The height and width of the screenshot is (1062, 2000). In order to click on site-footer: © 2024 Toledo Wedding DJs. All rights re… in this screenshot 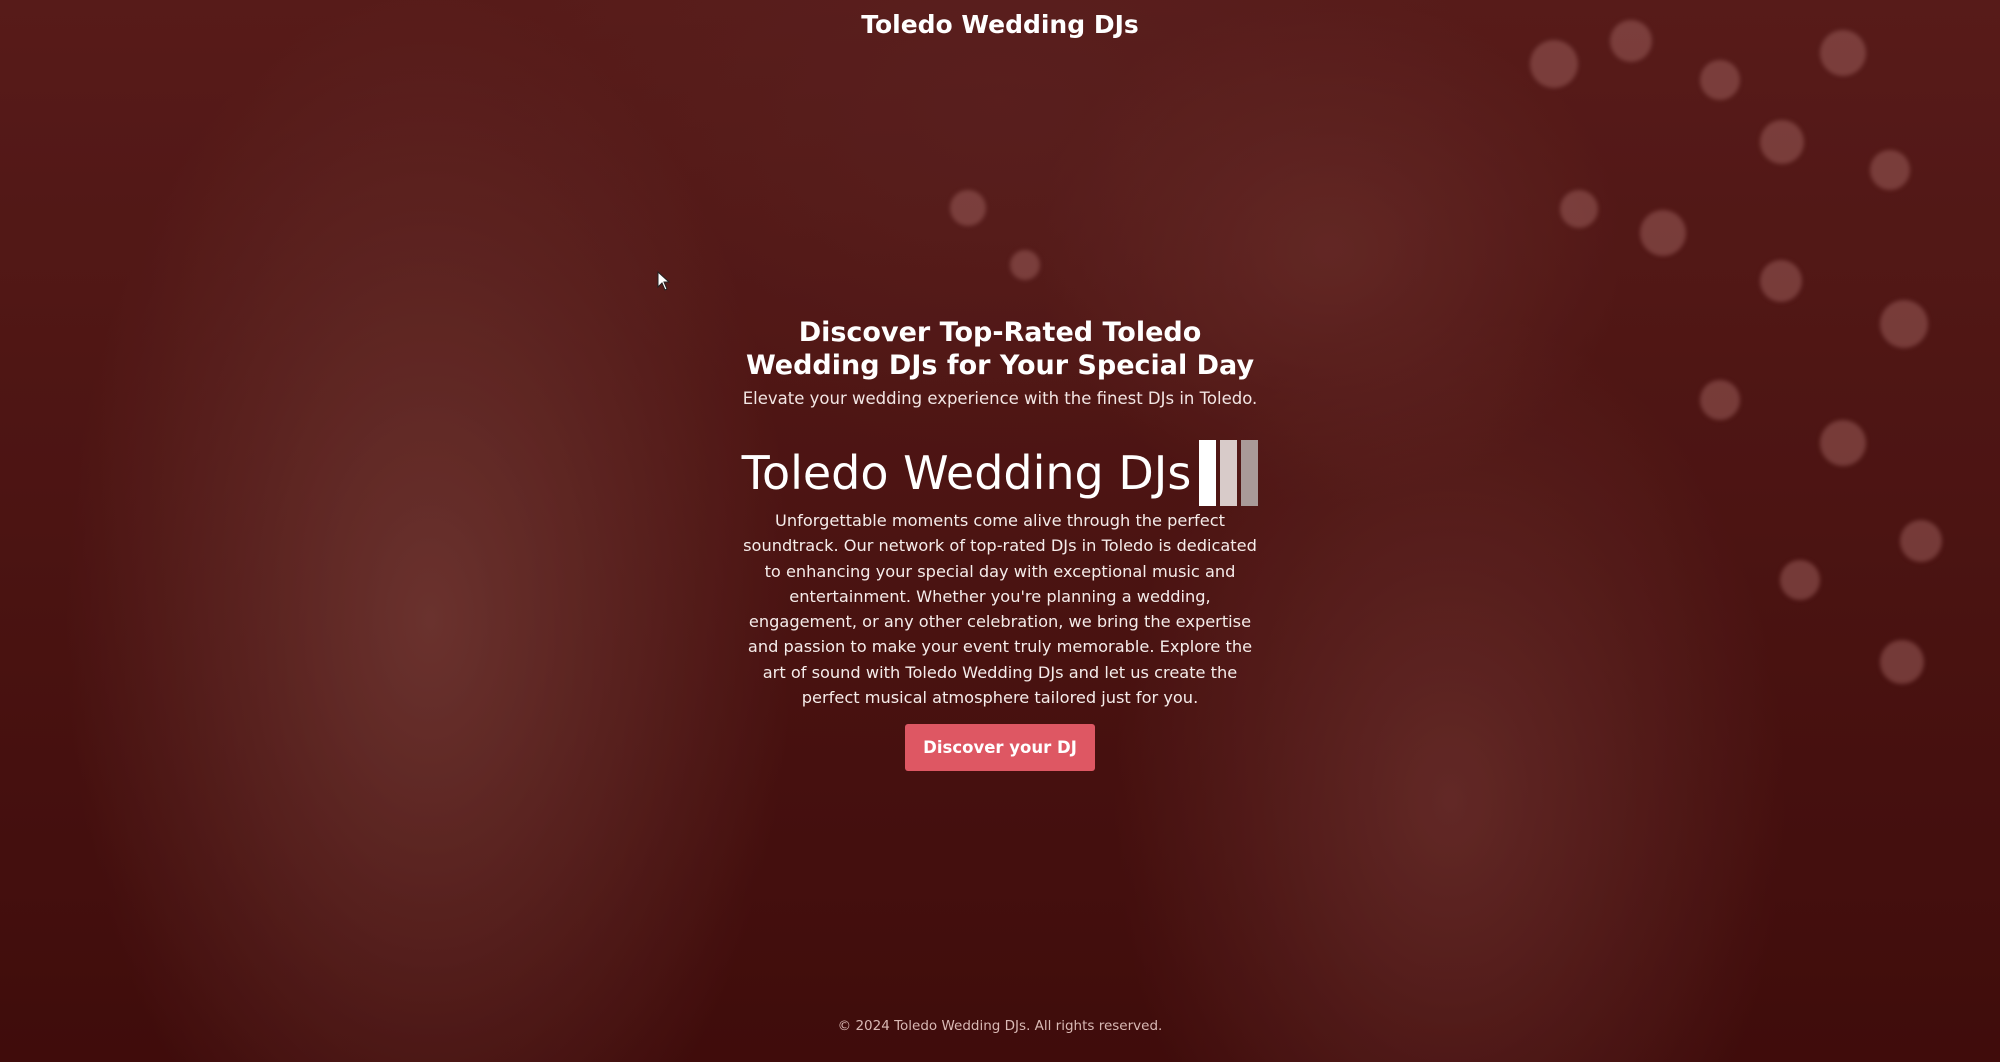, I will do `click(1000, 1026)`.